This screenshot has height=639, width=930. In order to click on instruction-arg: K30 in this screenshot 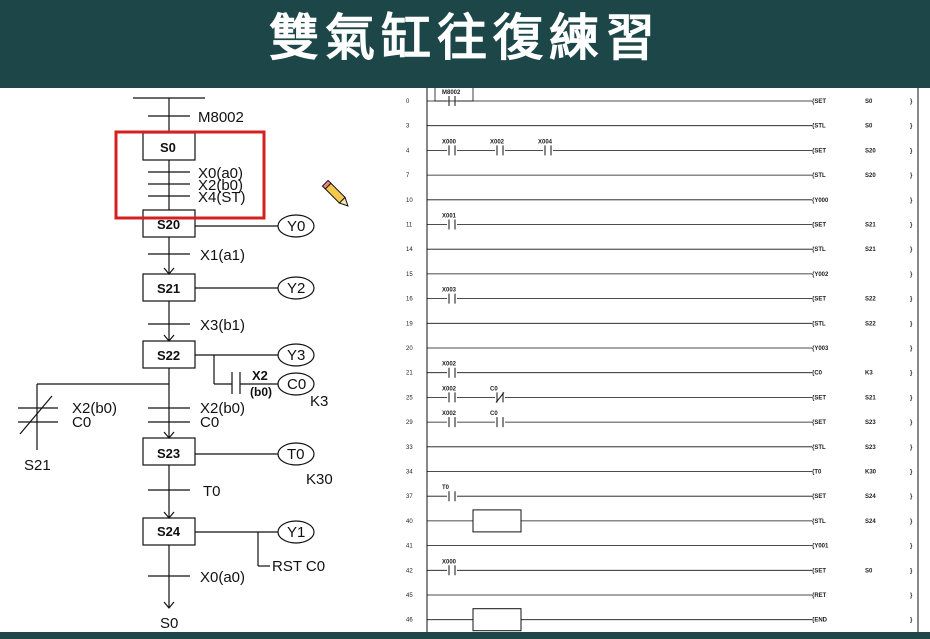, I will do `click(871, 473)`.